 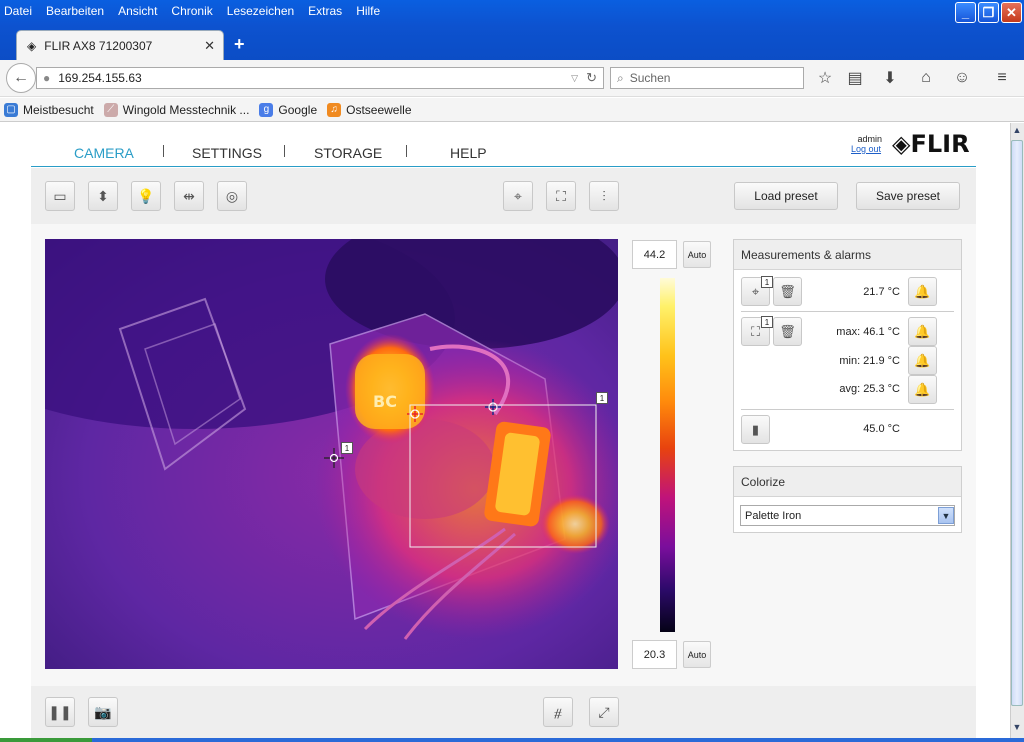 What do you see at coordinates (604, 712) in the screenshot?
I see `fullscreen-button: ⤢` at bounding box center [604, 712].